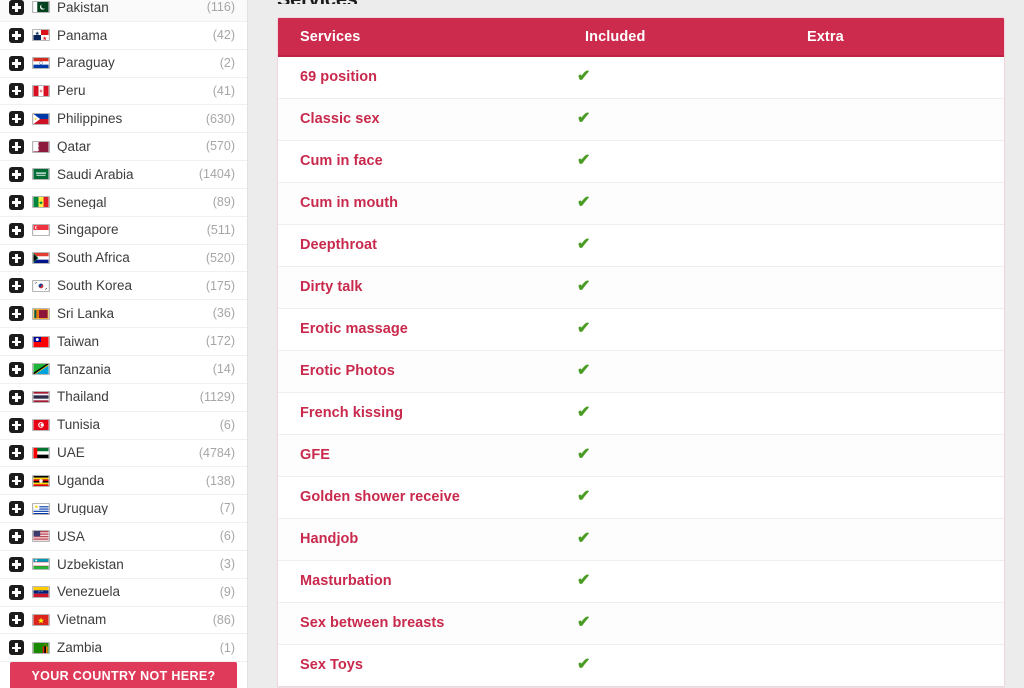  Describe the element at coordinates (420, 77) in the screenshot. I see `service-name-cell: 69 position` at that location.